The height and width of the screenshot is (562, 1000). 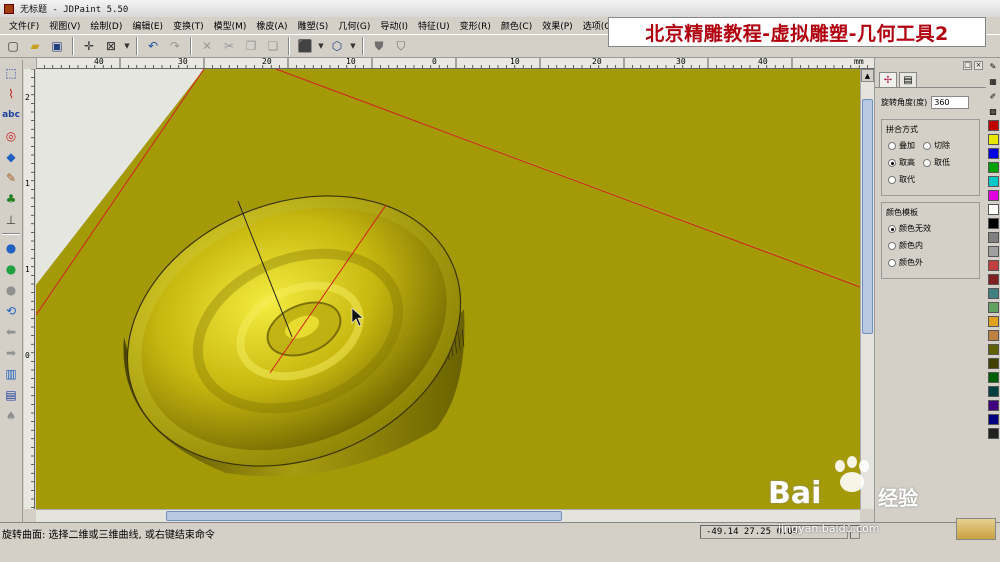 What do you see at coordinates (11, 395) in the screenshot?
I see `grid-tool-icon: ▤` at bounding box center [11, 395].